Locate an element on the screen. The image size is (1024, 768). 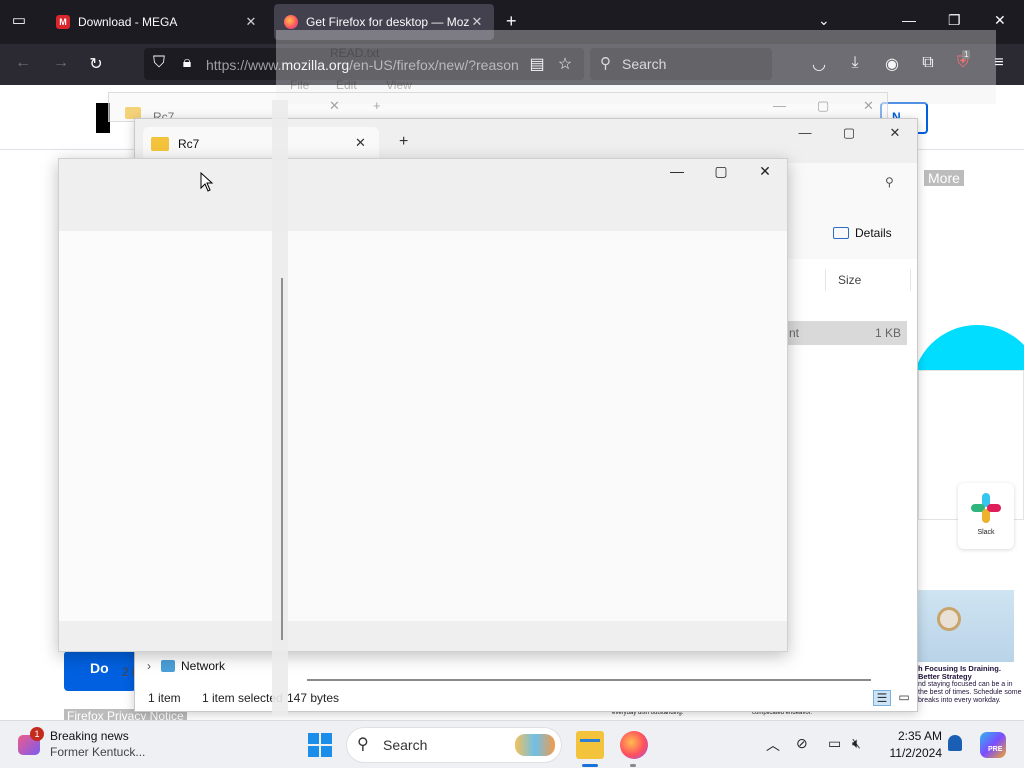
minimize-icon: — is located at coordinates (779, 105).